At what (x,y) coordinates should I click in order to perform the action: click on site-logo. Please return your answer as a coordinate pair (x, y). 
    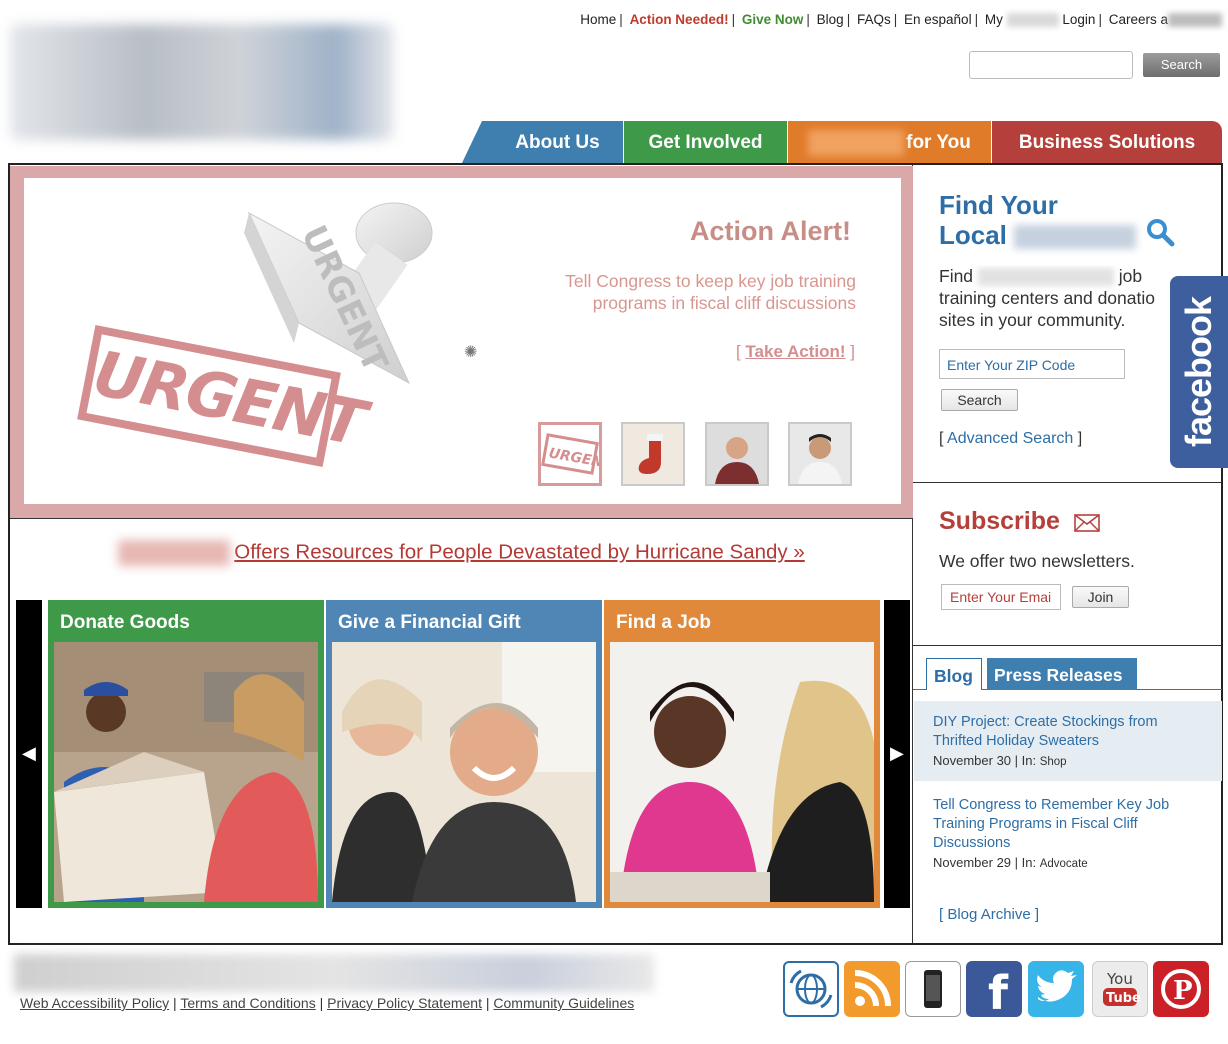
    Looking at the image, I should click on (202, 82).